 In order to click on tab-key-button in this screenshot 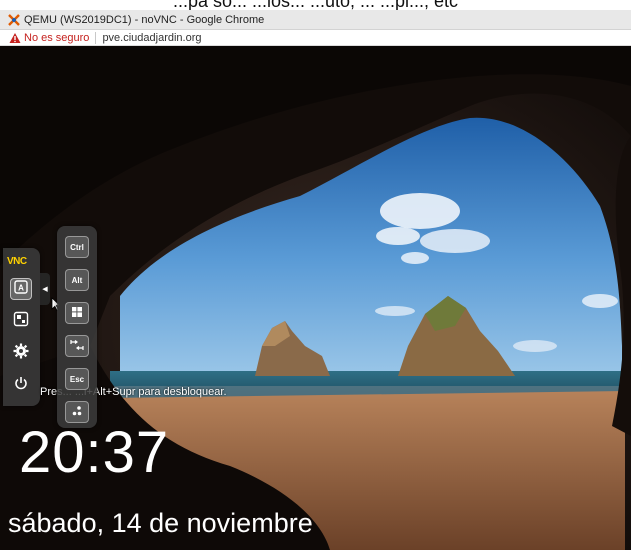, I will do `click(77, 346)`.